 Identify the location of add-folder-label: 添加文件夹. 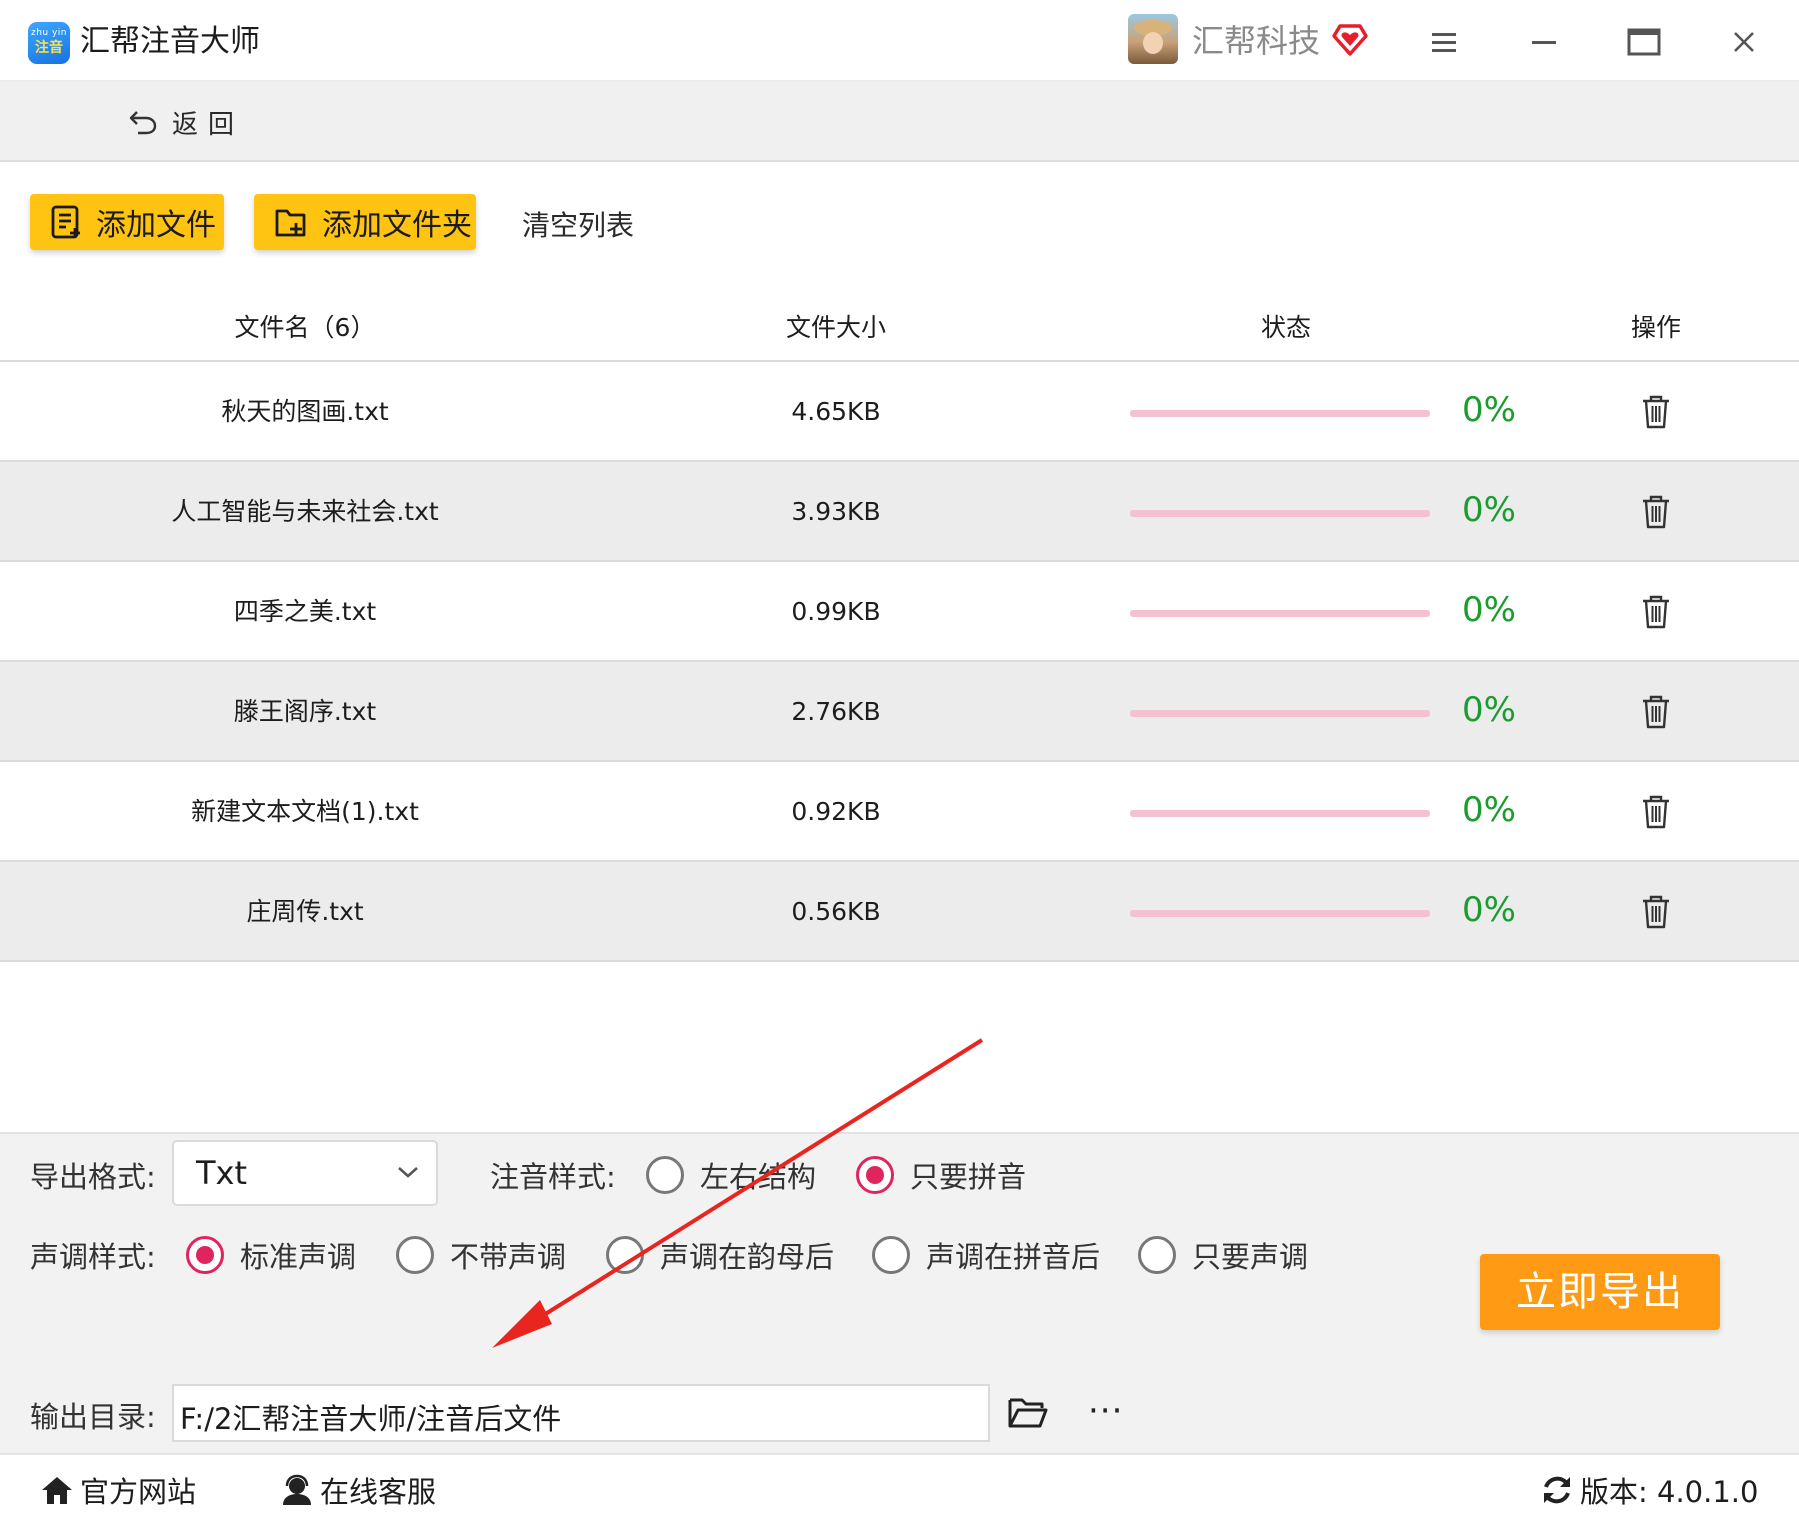
(397, 225).